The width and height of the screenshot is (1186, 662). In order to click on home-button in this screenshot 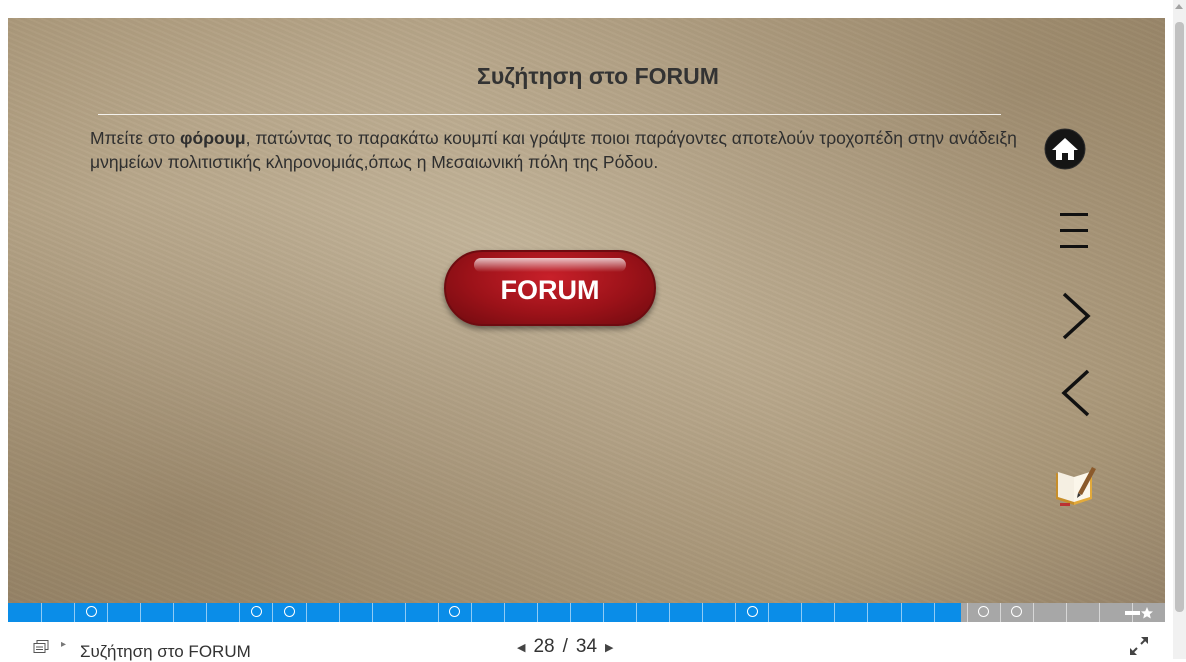, I will do `click(1065, 149)`.